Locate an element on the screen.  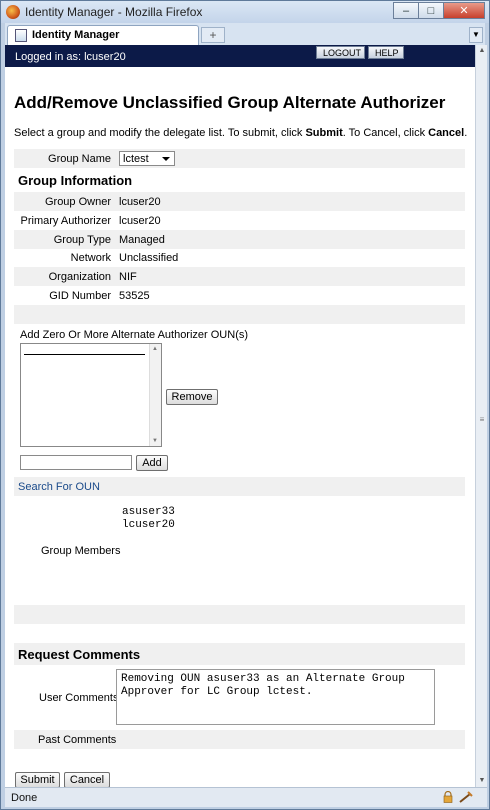
network-label: Network is located at coordinates (90, 258).